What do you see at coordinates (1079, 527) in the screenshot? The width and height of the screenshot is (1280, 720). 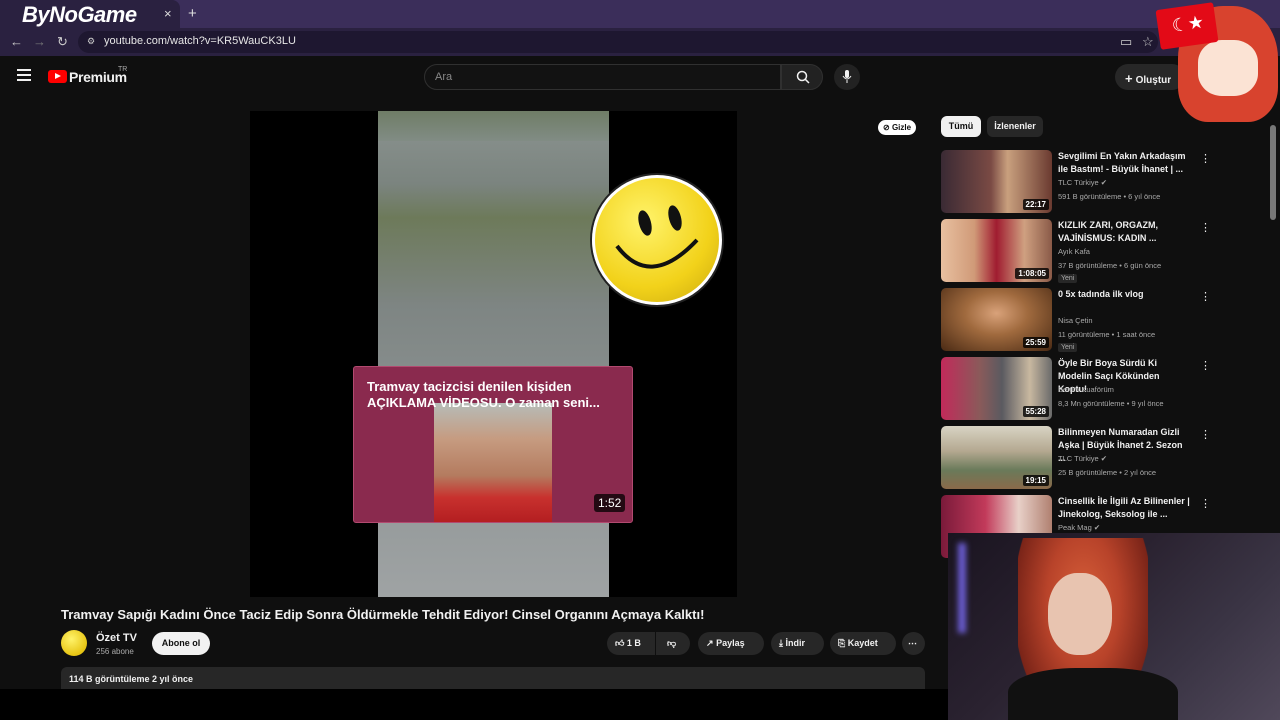 I see `recommendation-channel: Peak Mag ✔` at bounding box center [1079, 527].